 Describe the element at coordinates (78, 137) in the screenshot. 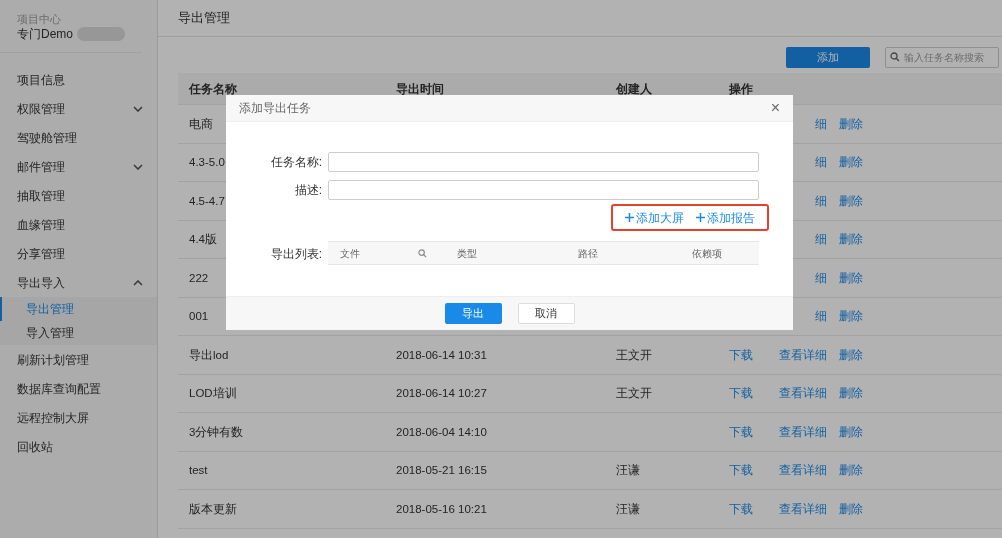

I see `sidebar-item: 驾驶舱管理` at that location.